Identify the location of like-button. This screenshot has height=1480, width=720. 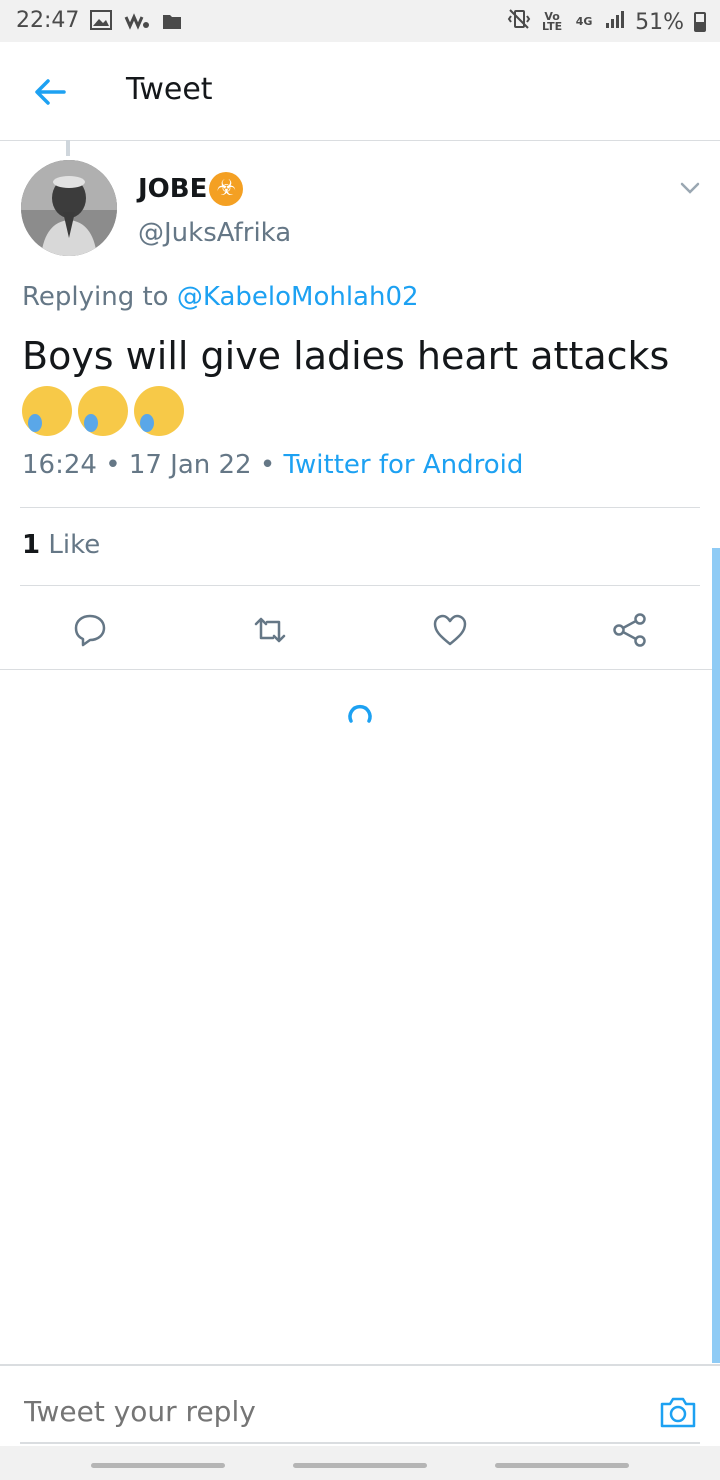
(450, 630).